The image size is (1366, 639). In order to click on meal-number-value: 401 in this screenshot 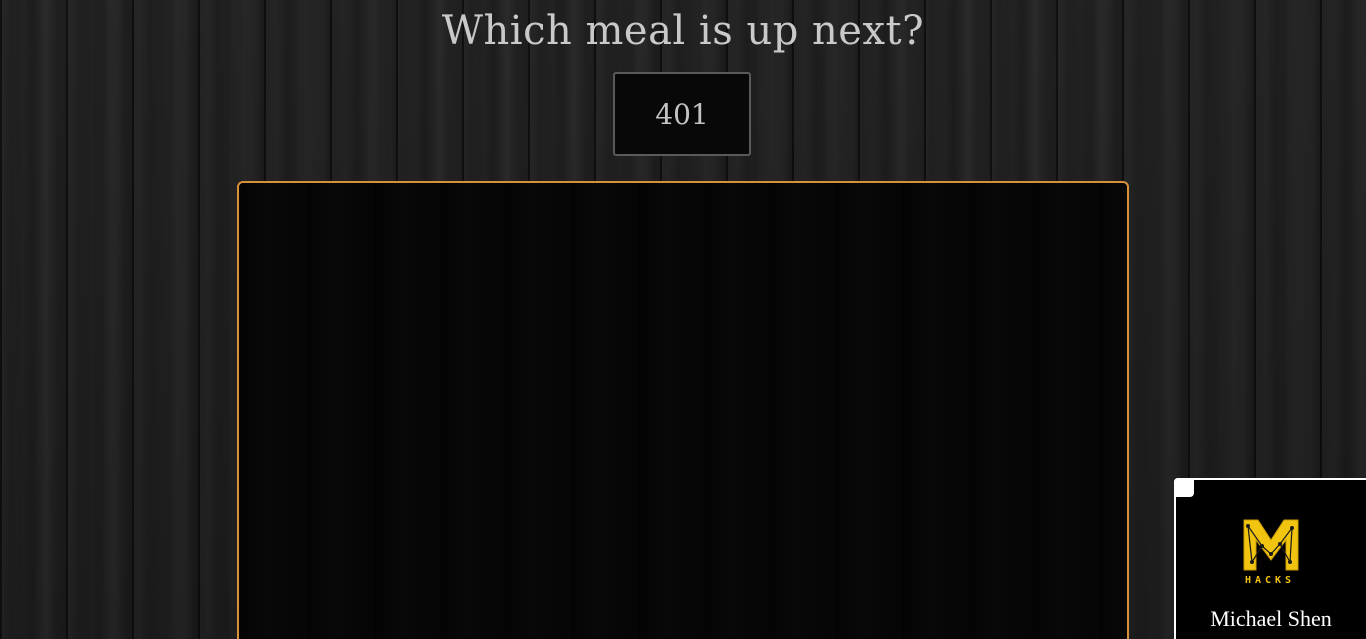, I will do `click(682, 114)`.